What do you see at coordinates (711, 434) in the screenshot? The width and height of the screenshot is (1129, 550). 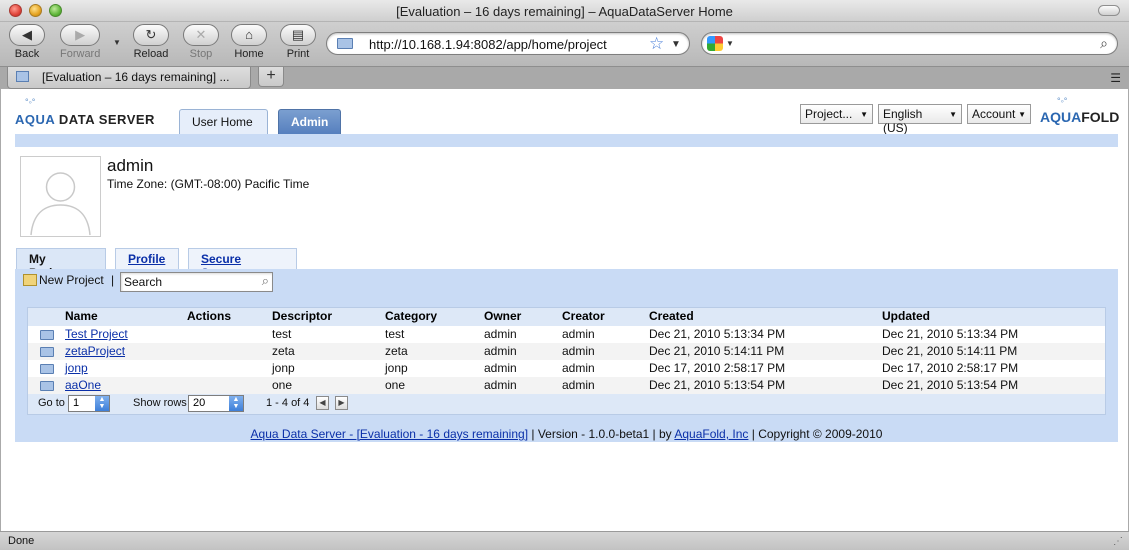 I see `company-link: AquaFold, Inc` at bounding box center [711, 434].